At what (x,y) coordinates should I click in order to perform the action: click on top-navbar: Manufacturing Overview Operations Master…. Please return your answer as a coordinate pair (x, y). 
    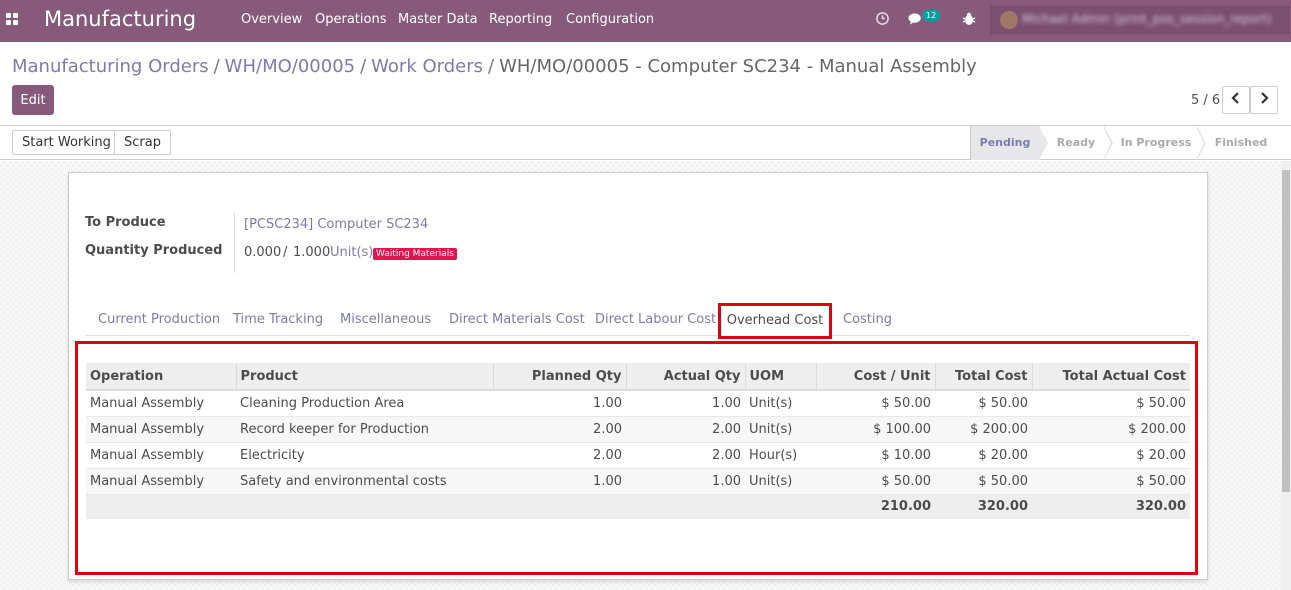
    Looking at the image, I should click on (645, 21).